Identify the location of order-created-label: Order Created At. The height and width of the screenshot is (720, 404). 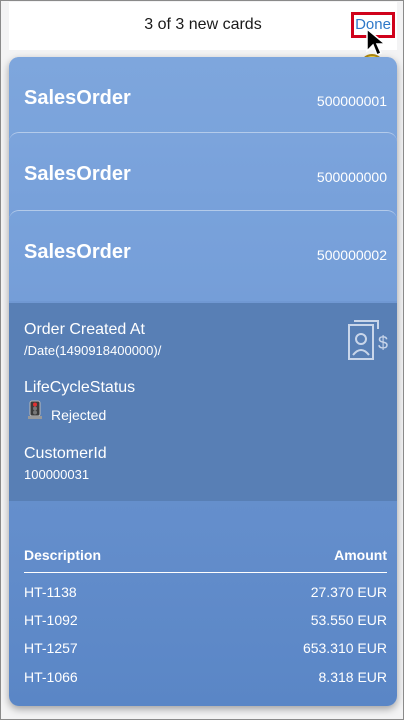
(84, 329).